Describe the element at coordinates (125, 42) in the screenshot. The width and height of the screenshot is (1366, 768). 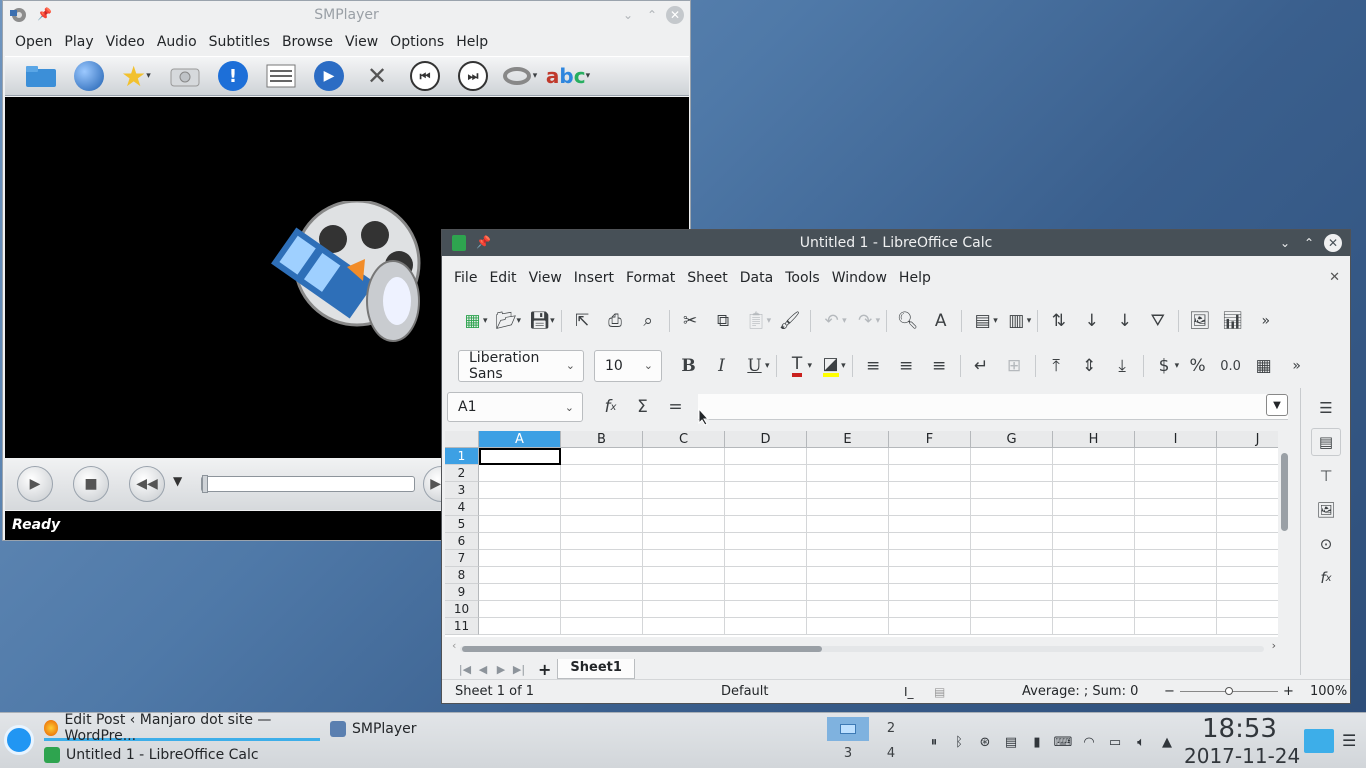
I see `menu-video: Video` at that location.